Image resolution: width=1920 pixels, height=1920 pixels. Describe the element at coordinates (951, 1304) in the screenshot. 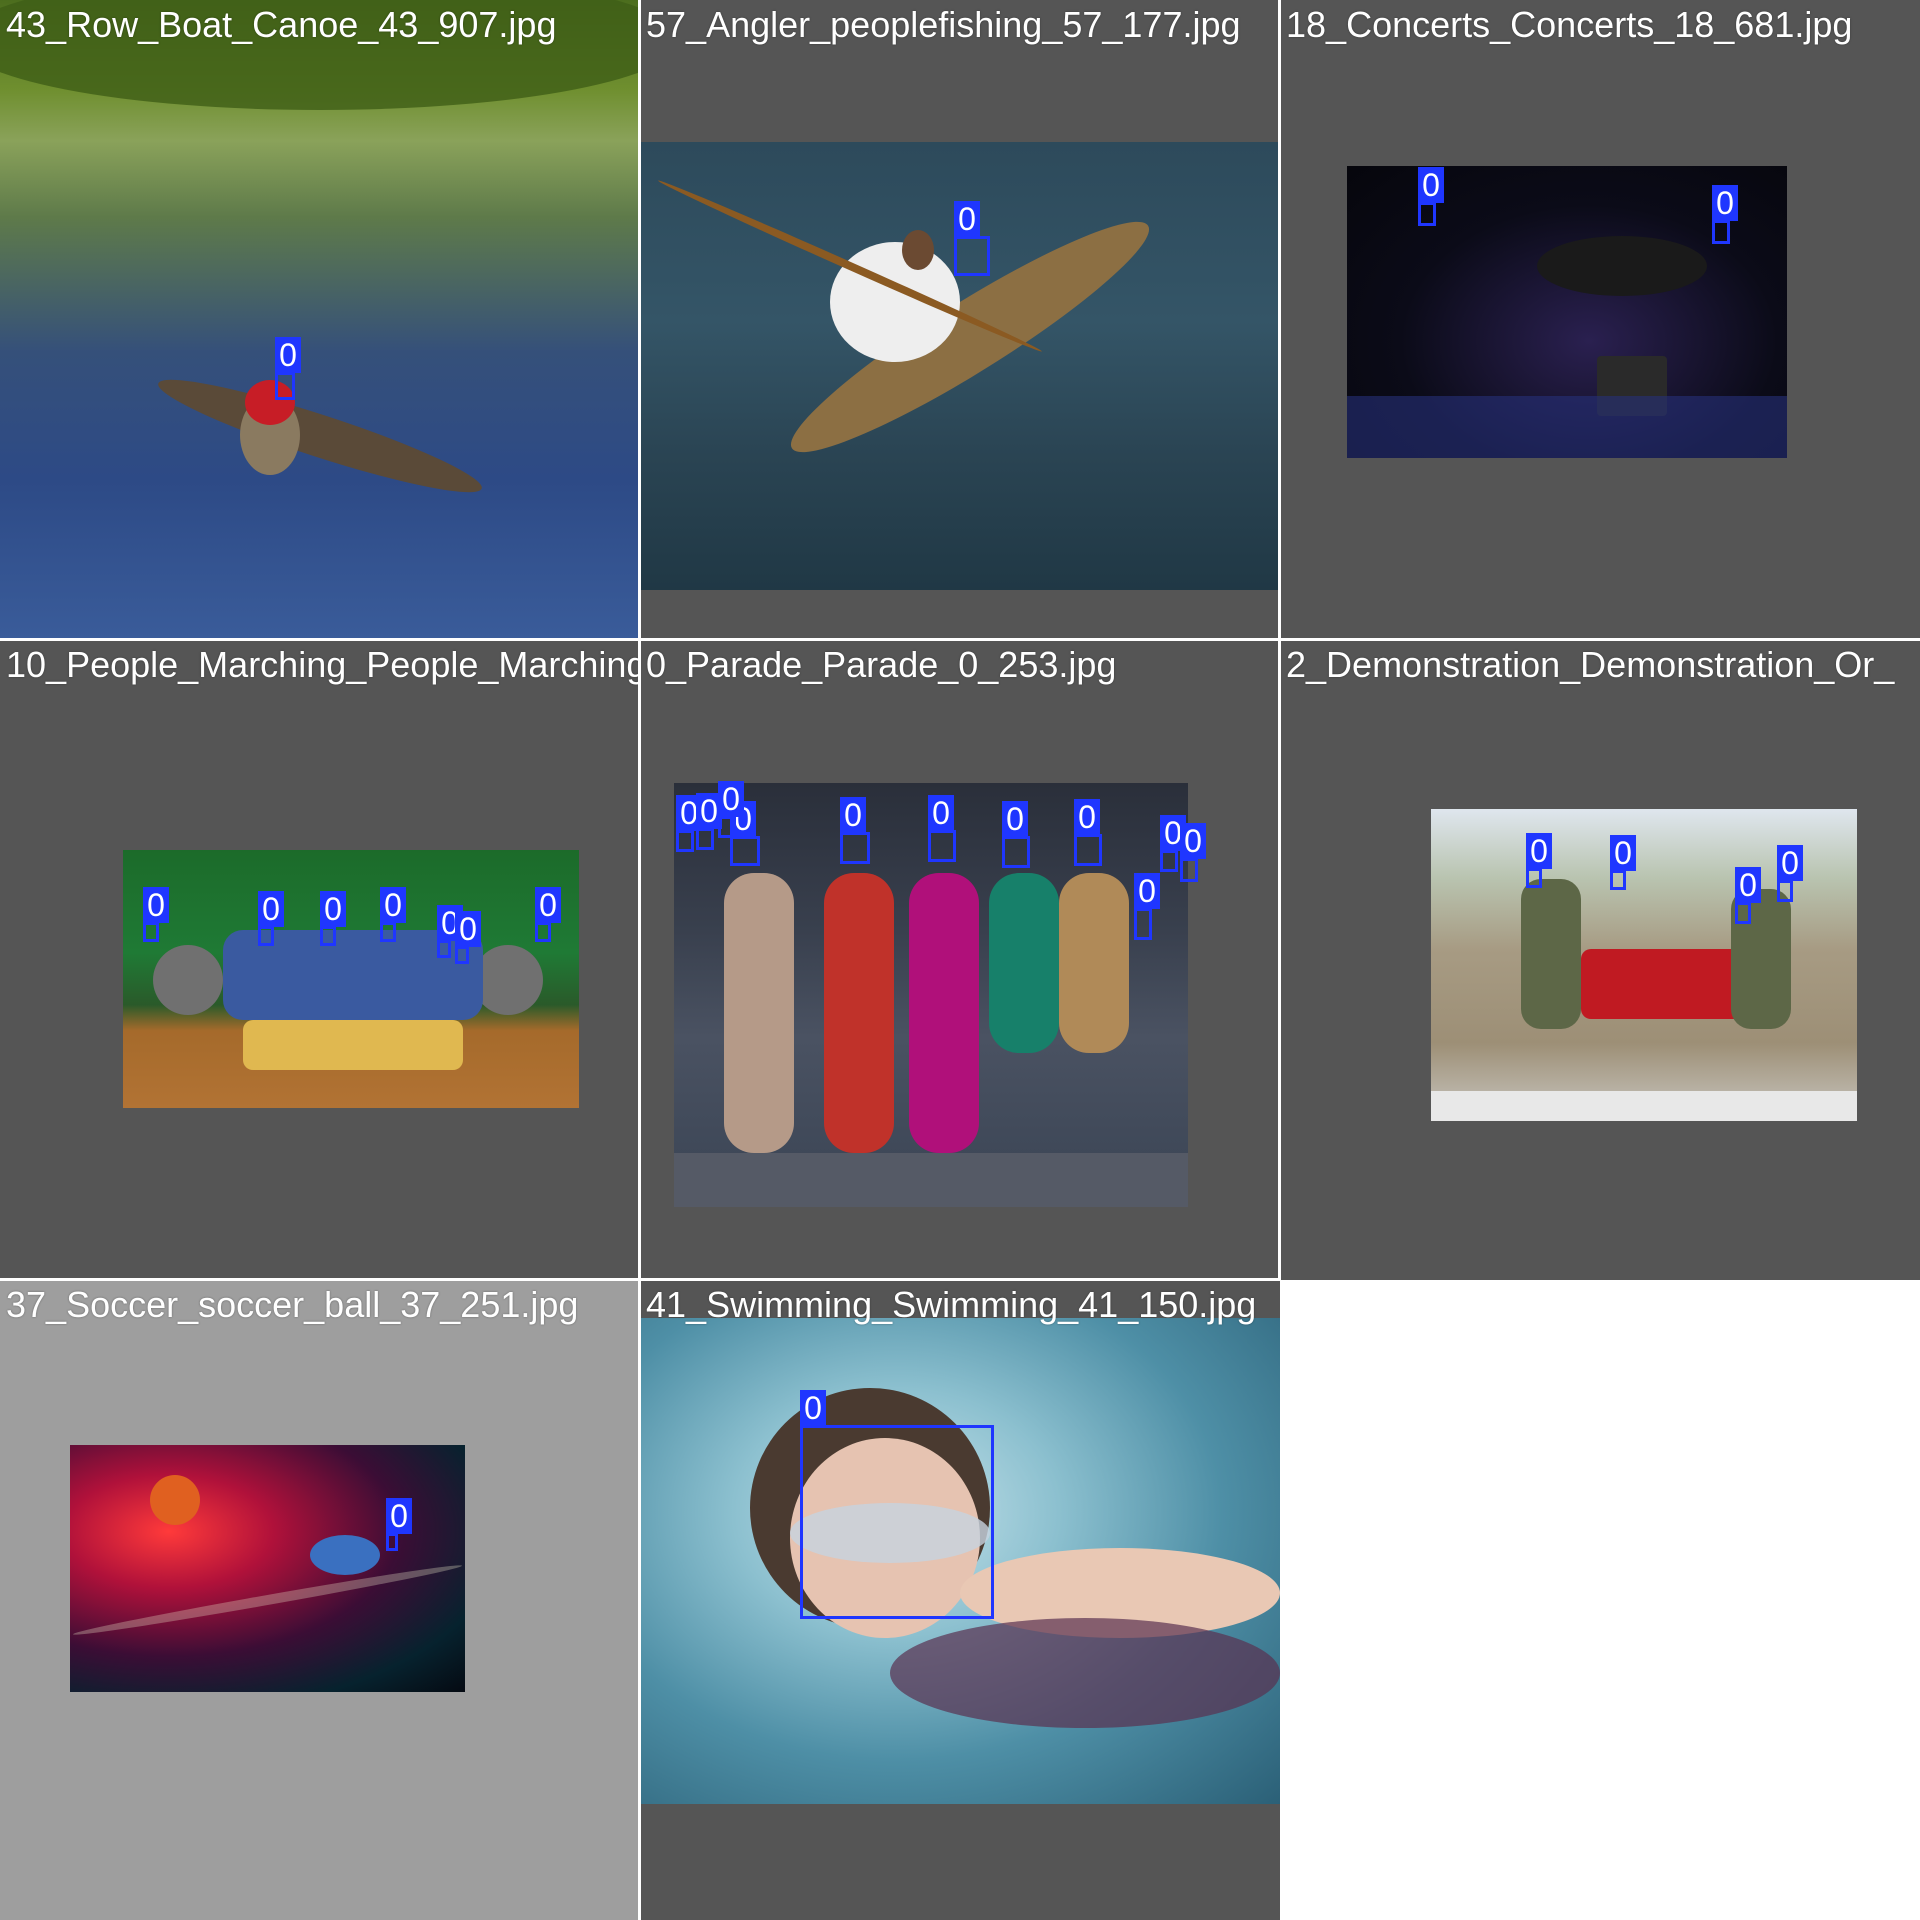

I see `tile-filename: 41_Swimming_Swimming_41_150.jpg` at that location.